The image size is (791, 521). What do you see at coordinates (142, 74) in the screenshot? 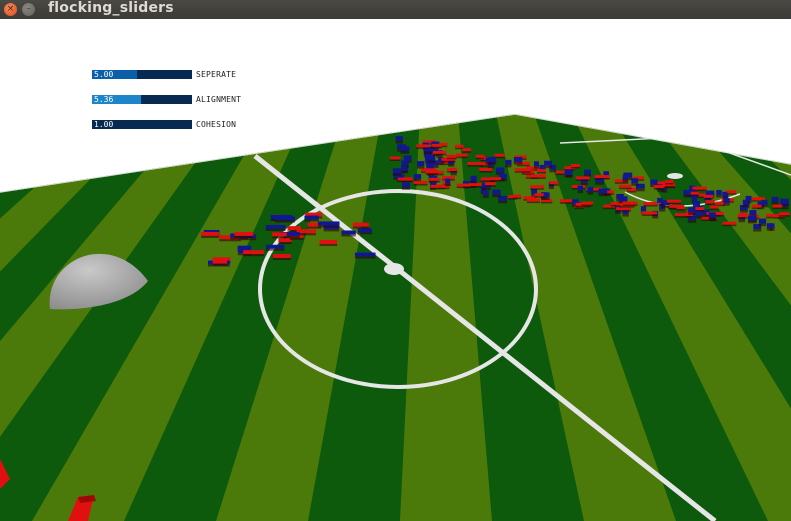
I see `seperate-slider: 5.00` at bounding box center [142, 74].